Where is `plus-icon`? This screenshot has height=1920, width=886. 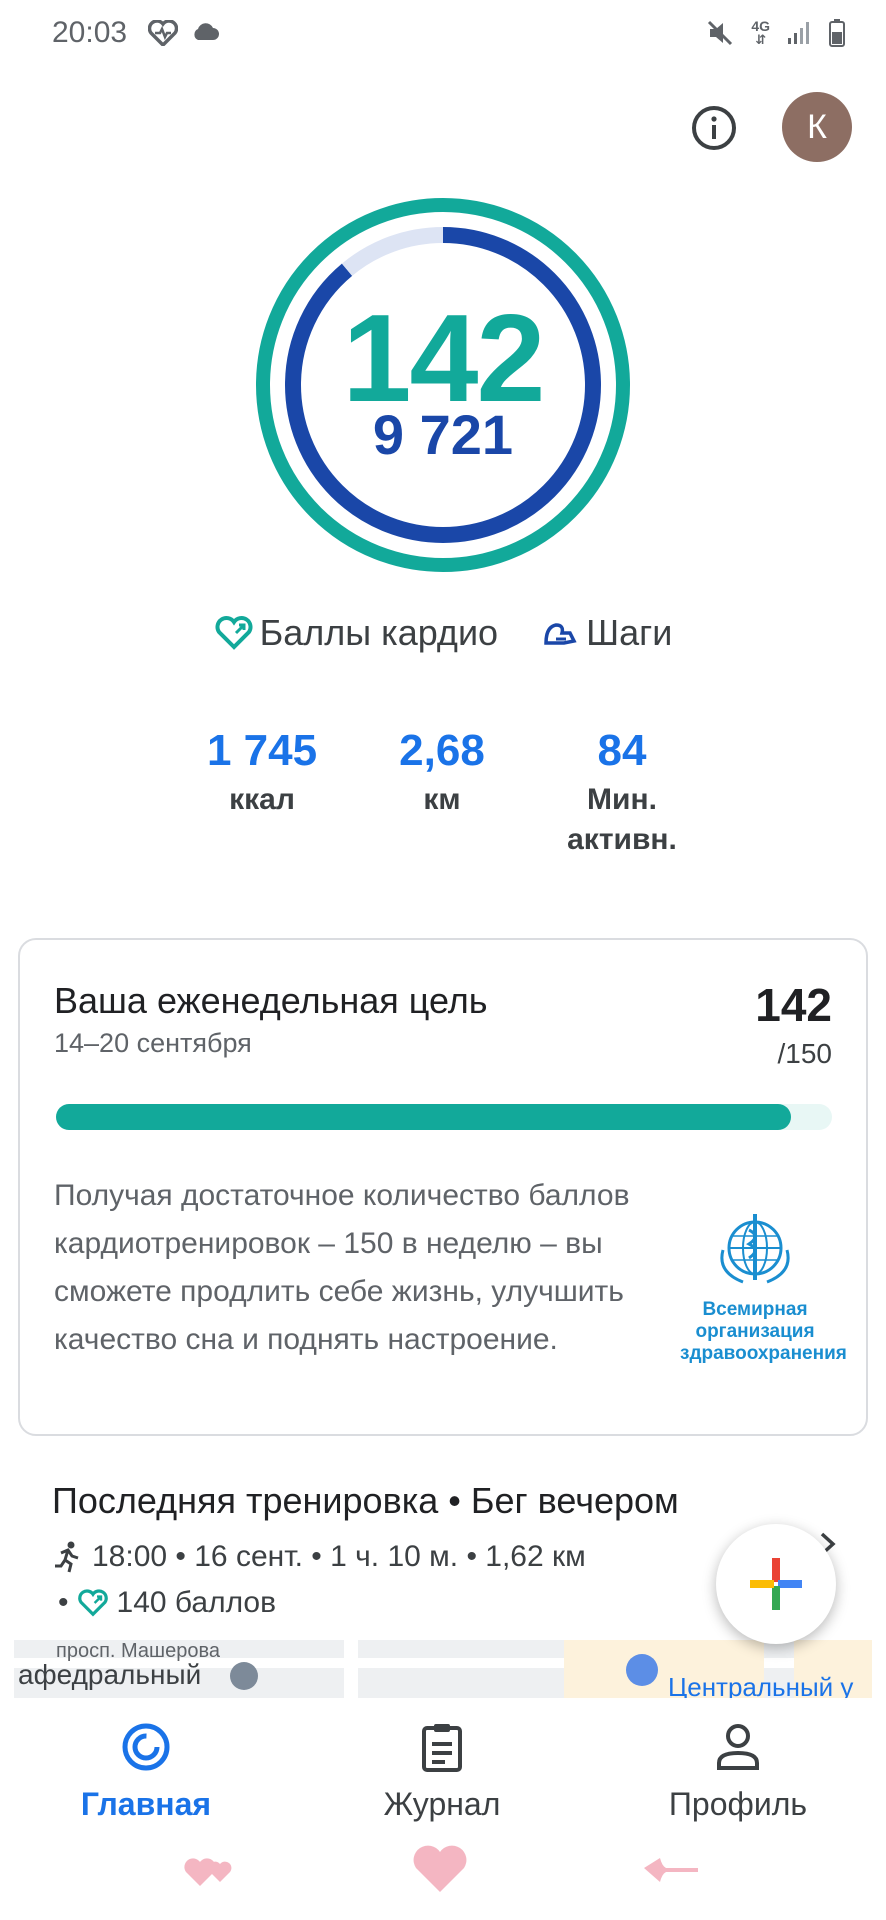 plus-icon is located at coordinates (776, 1584).